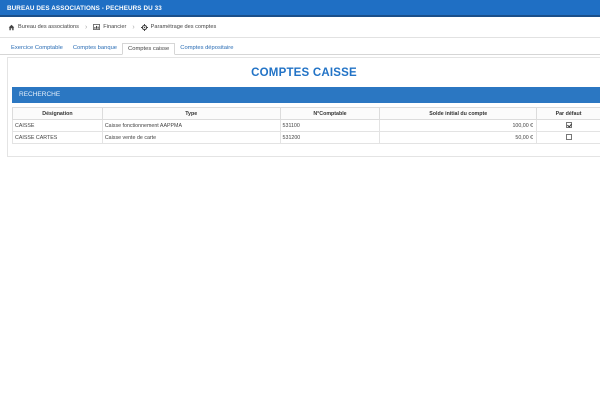 This screenshot has height=400, width=600. I want to click on column-header-numero: N°Comptable, so click(330, 113).